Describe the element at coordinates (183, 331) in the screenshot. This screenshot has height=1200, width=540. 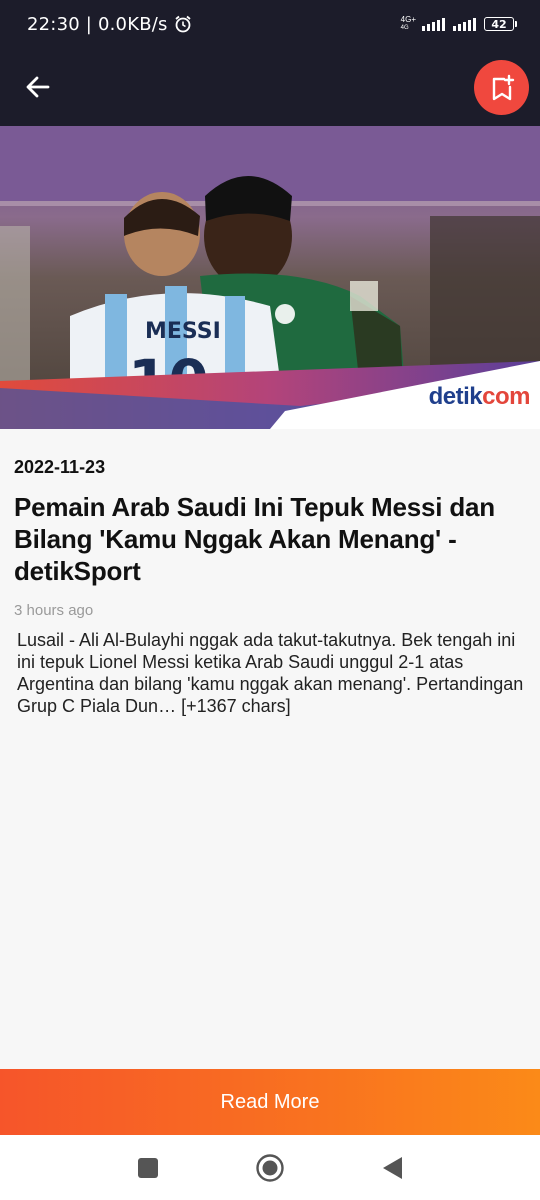
I see `jersey-name: MESSI` at that location.